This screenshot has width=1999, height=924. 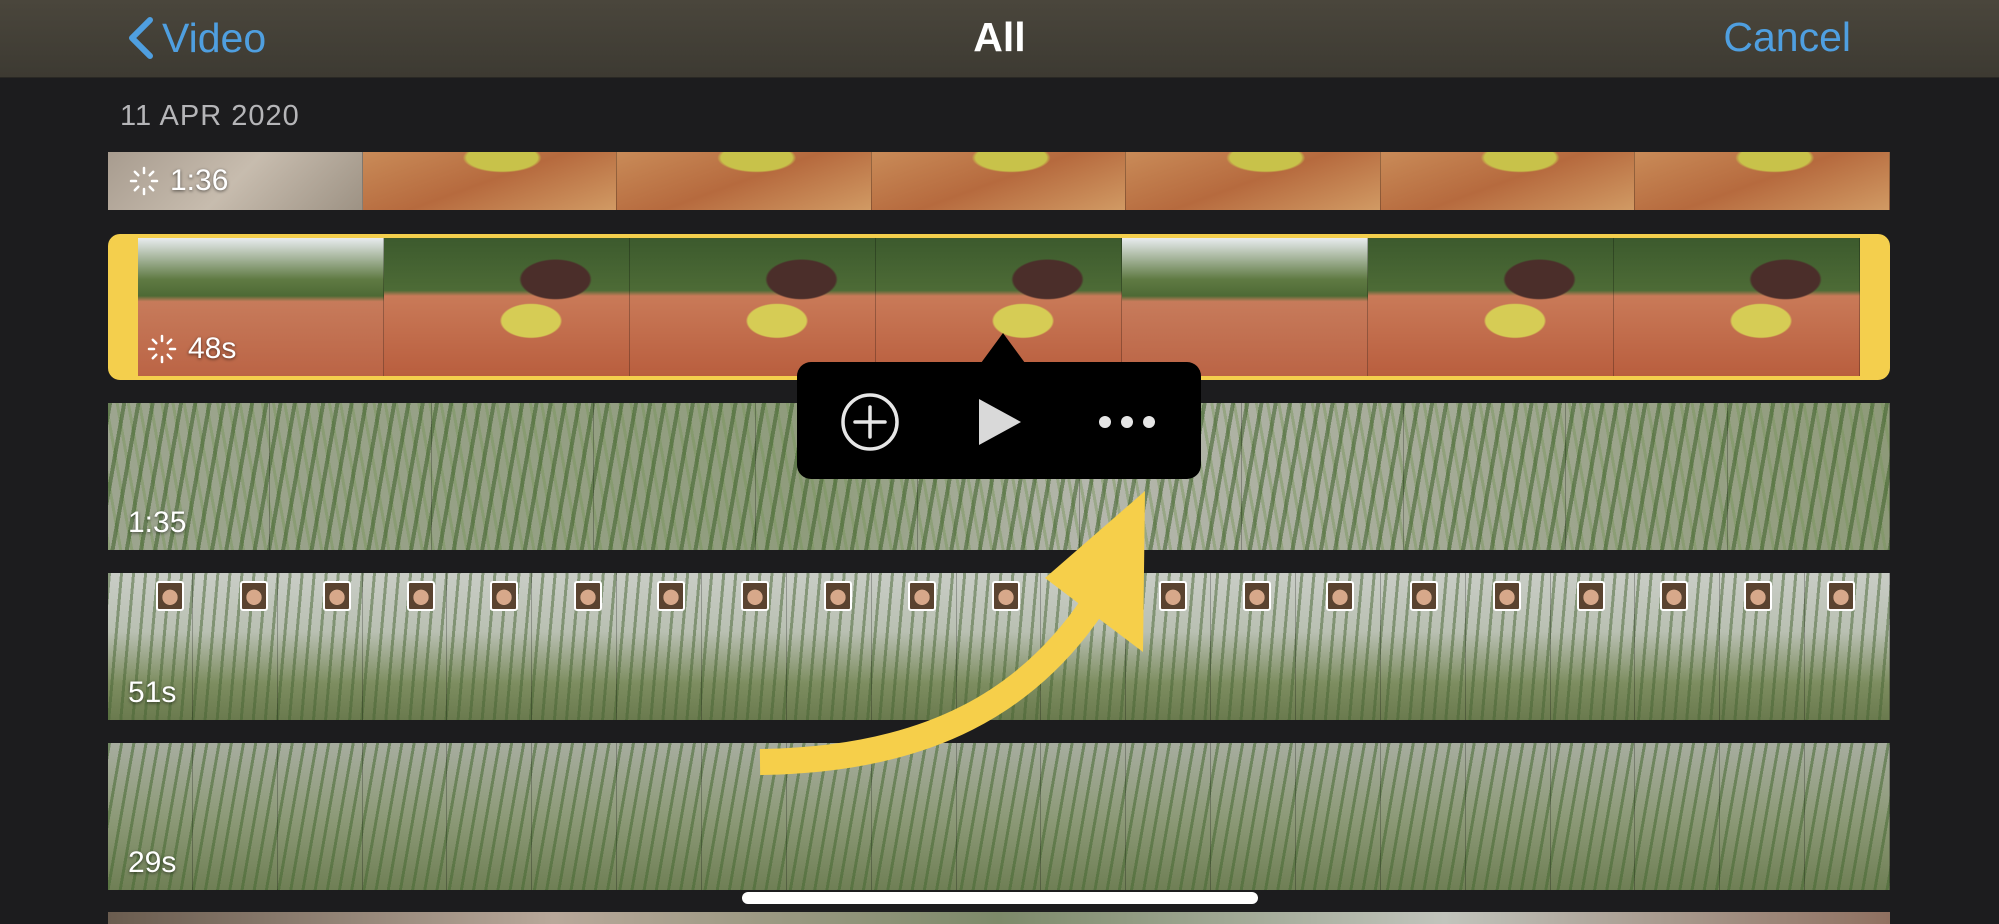 I want to click on more-icon, so click(x=1127, y=422).